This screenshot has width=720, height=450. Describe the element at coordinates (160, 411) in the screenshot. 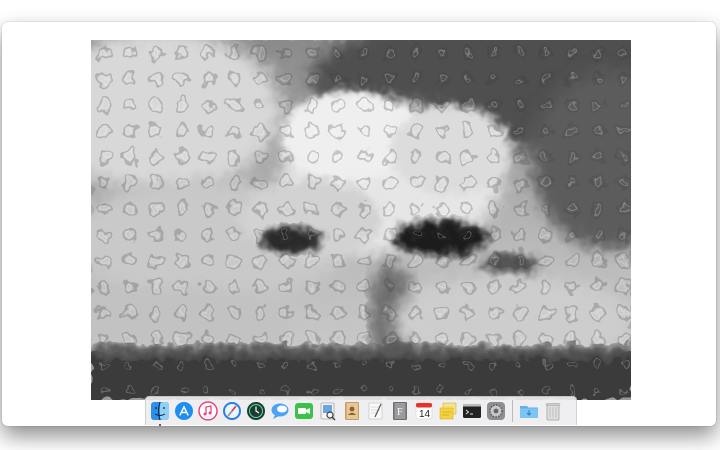

I see `finder-icon` at that location.